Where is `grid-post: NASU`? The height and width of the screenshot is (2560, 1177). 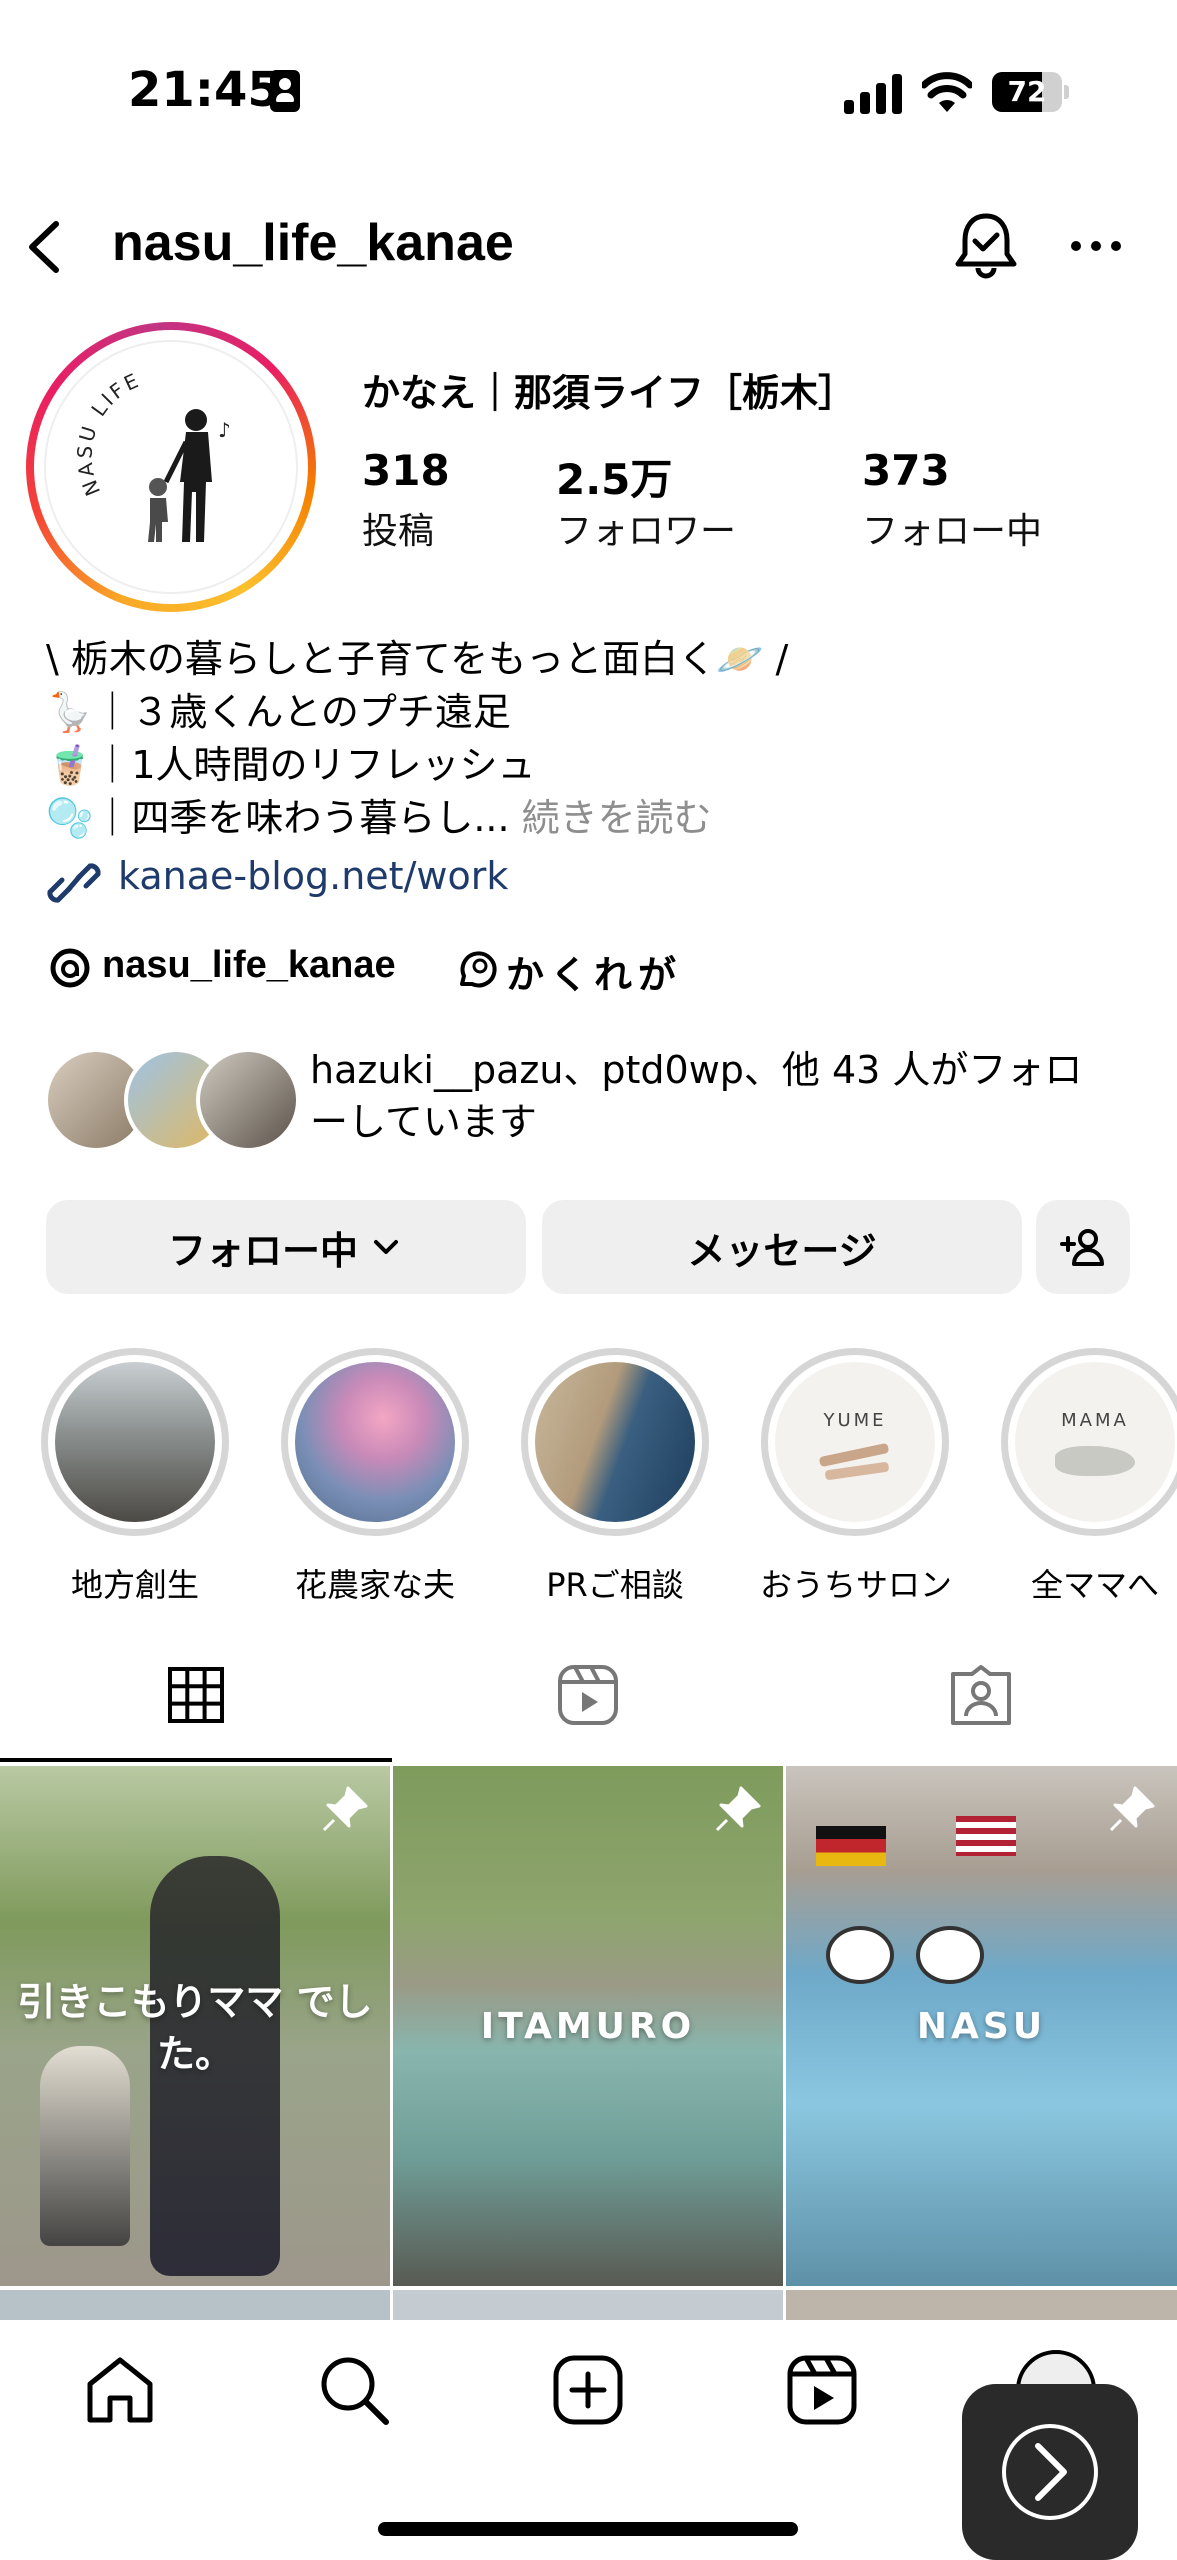 grid-post: NASU is located at coordinates (981, 2026).